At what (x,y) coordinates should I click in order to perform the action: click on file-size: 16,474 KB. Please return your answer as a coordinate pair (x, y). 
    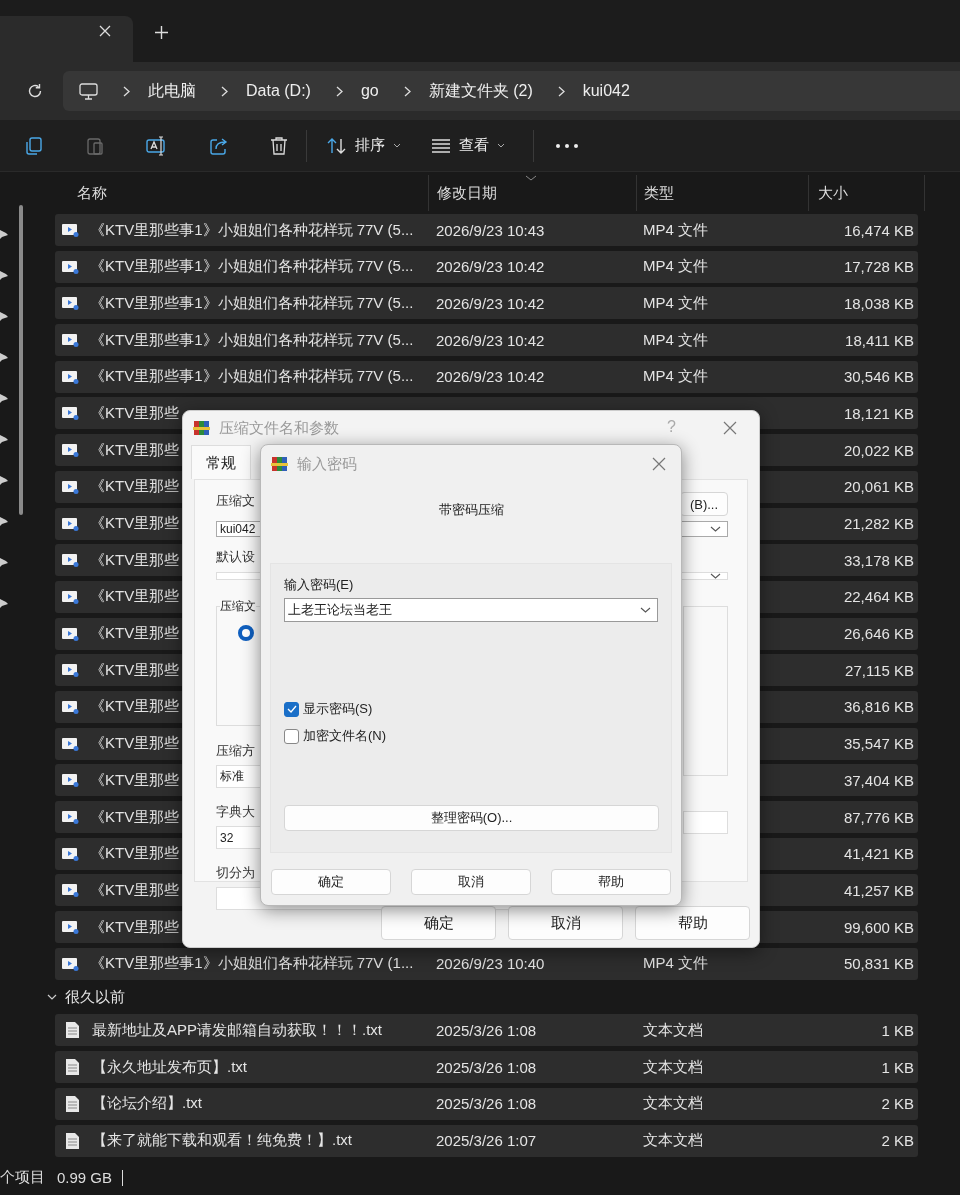
    Looking at the image, I should click on (879, 230).